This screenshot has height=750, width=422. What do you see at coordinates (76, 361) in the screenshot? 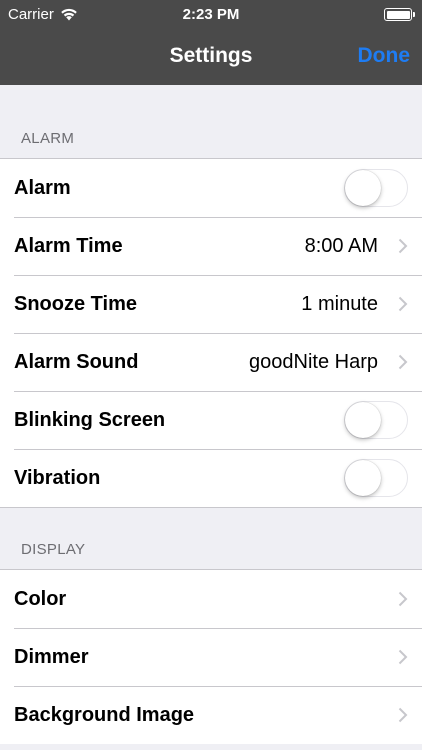
I see `alarm-sound-label: Alarm Sound` at bounding box center [76, 361].